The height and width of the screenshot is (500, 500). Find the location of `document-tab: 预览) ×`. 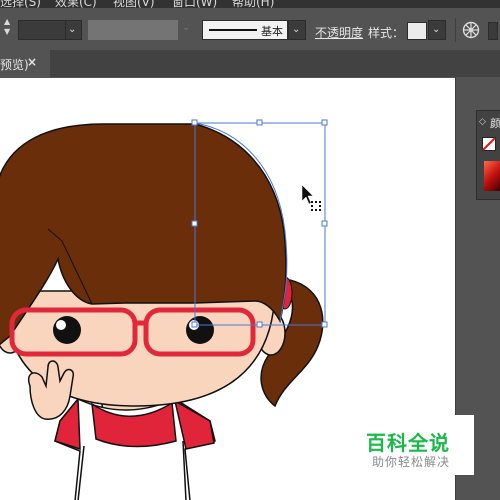

document-tab: 预览) × is located at coordinates (25, 63).